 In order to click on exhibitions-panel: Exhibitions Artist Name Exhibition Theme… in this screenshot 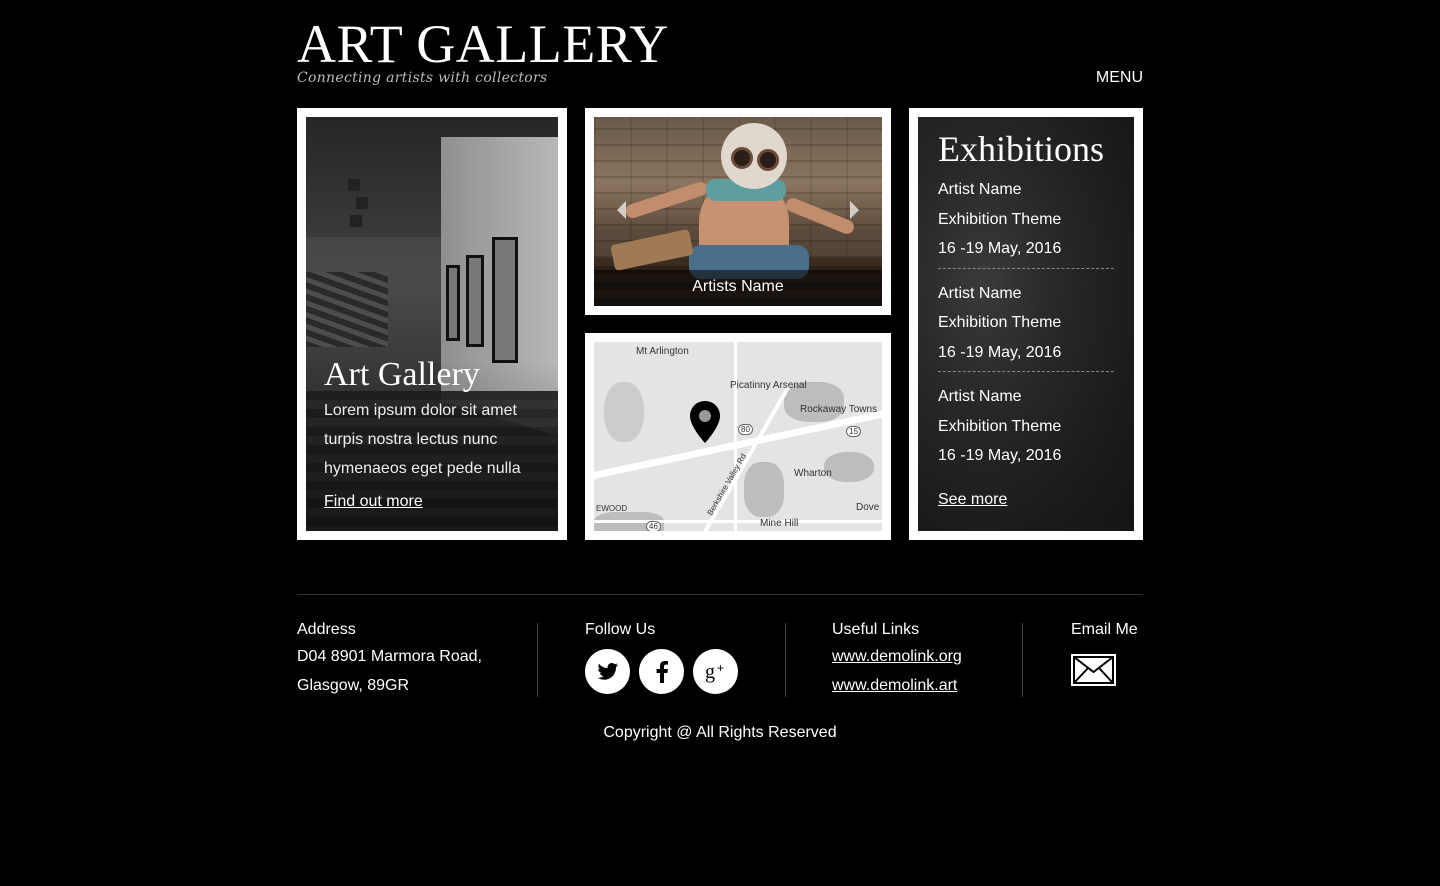, I will do `click(1026, 324)`.